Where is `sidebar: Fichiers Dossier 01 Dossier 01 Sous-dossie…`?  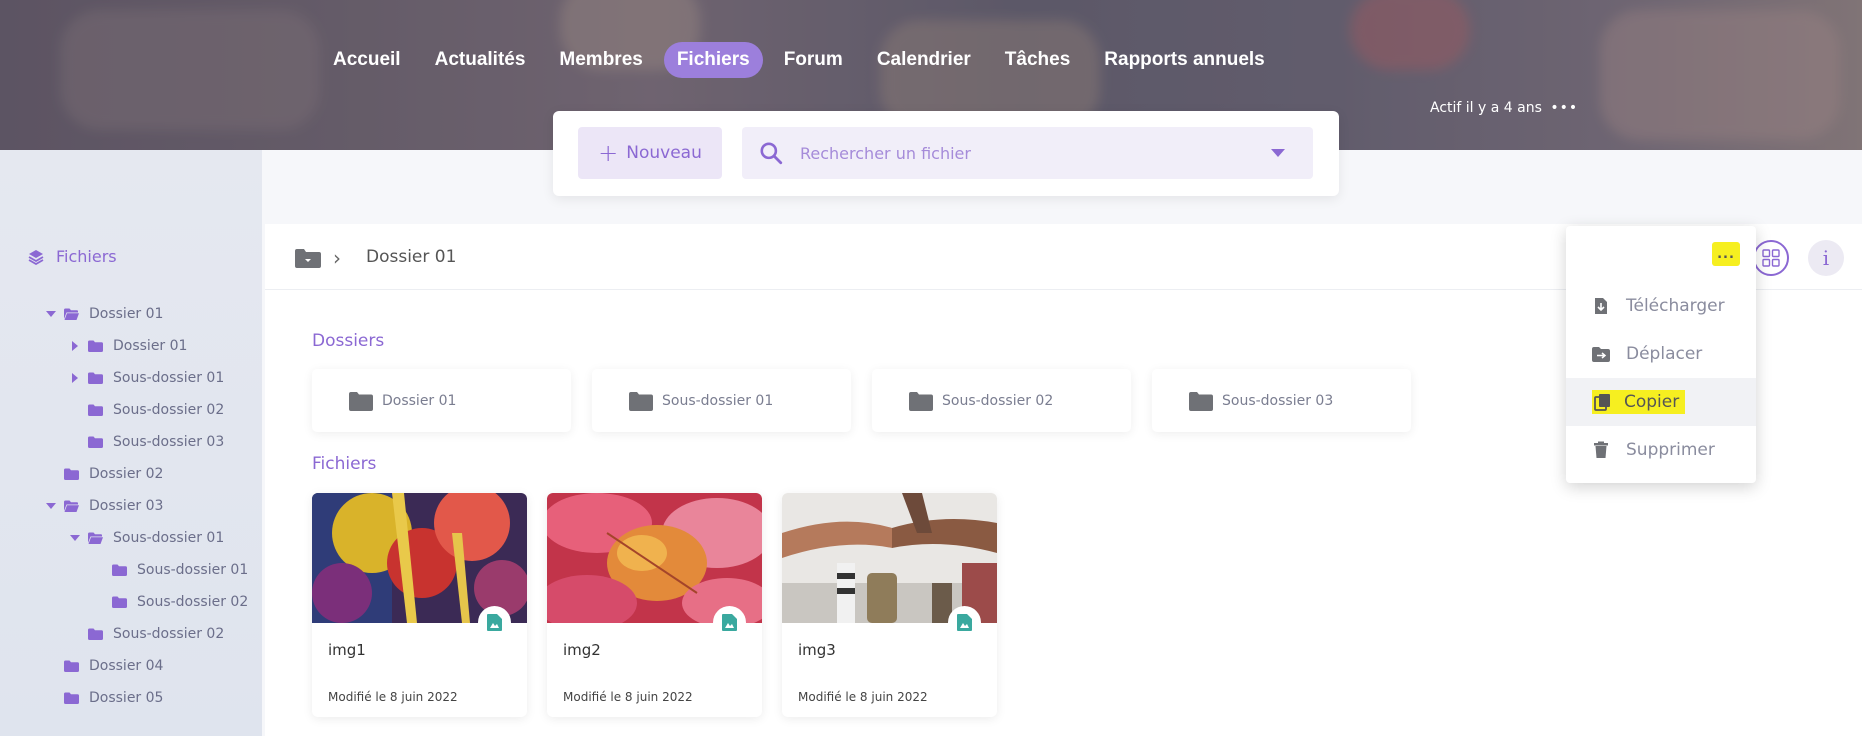 sidebar: Fichiers Dossier 01 Dossier 01 Sous-dossie… is located at coordinates (131, 443).